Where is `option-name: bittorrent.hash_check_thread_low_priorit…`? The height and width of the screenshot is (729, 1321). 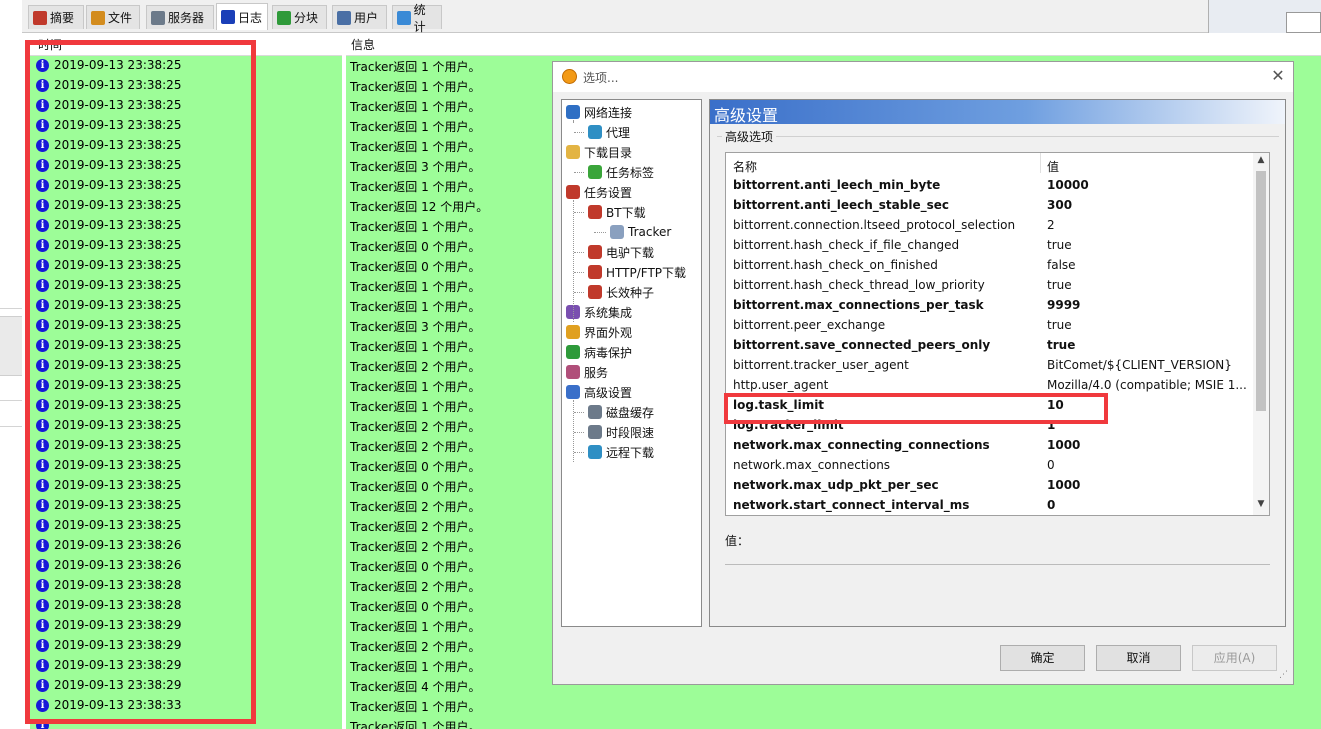
option-name: bittorrent.hash_check_thread_low_priorit… is located at coordinates (859, 285).